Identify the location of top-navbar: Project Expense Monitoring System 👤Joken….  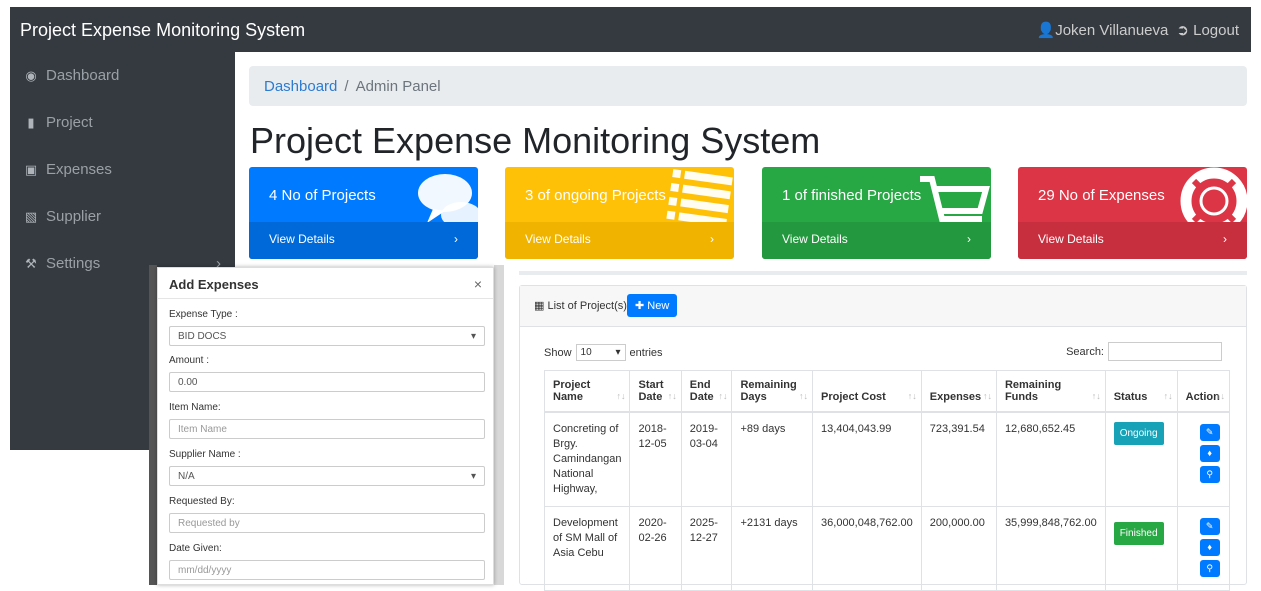
(630, 29).